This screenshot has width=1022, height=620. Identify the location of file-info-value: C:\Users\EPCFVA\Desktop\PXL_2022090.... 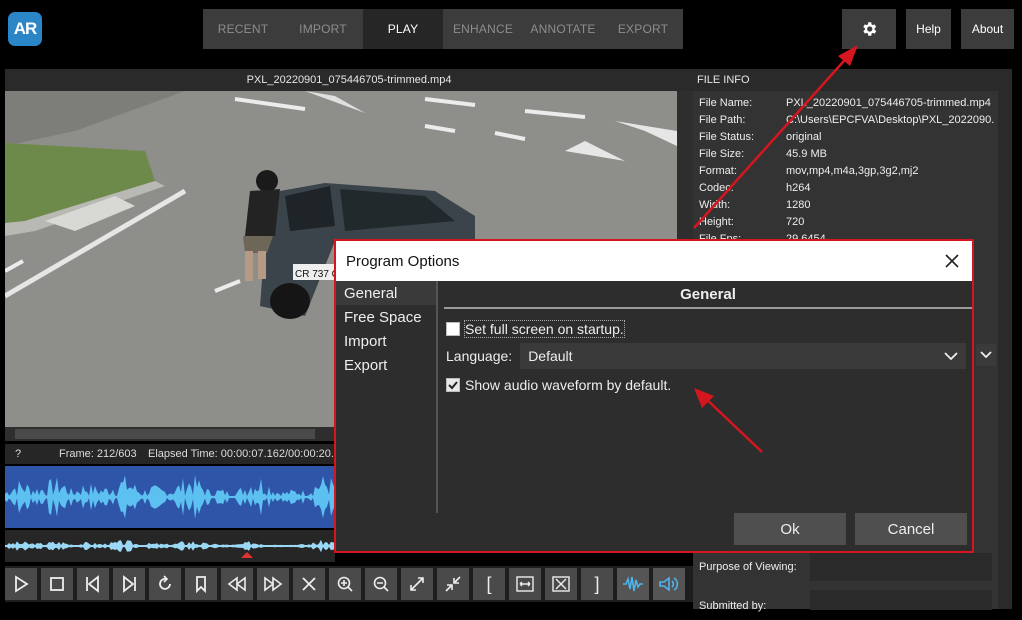
(890, 120).